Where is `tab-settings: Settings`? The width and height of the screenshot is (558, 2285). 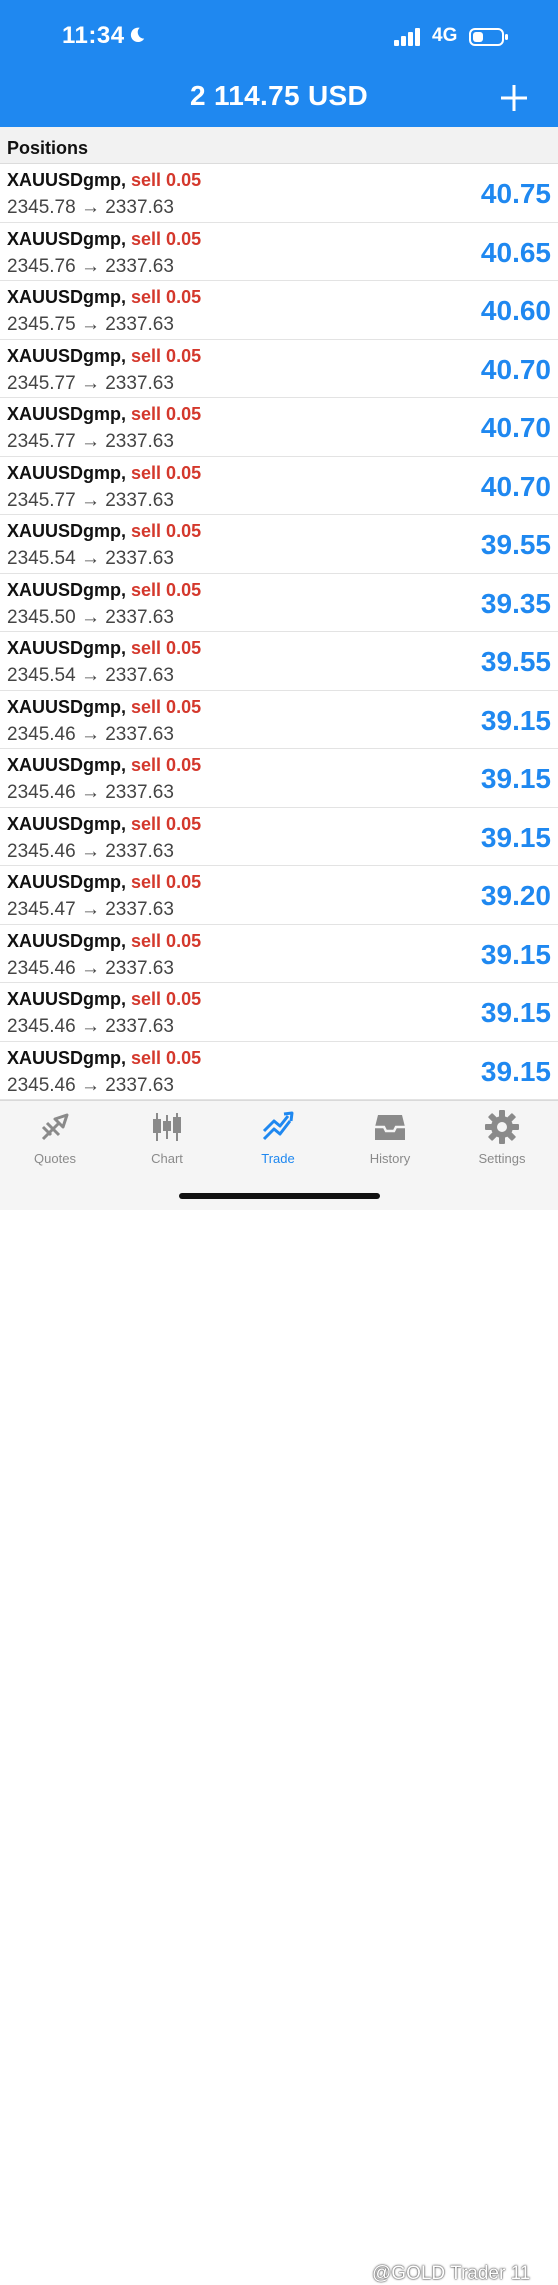 tab-settings: Settings is located at coordinates (502, 1140).